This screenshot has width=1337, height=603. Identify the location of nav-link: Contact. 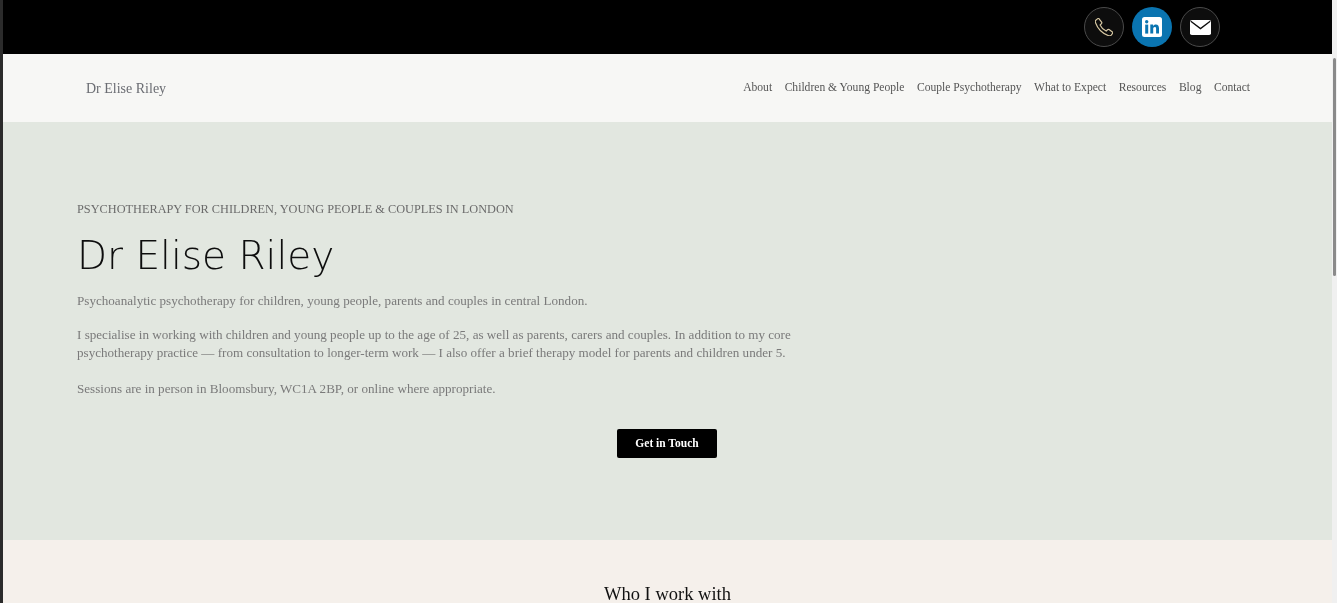
(1231, 88).